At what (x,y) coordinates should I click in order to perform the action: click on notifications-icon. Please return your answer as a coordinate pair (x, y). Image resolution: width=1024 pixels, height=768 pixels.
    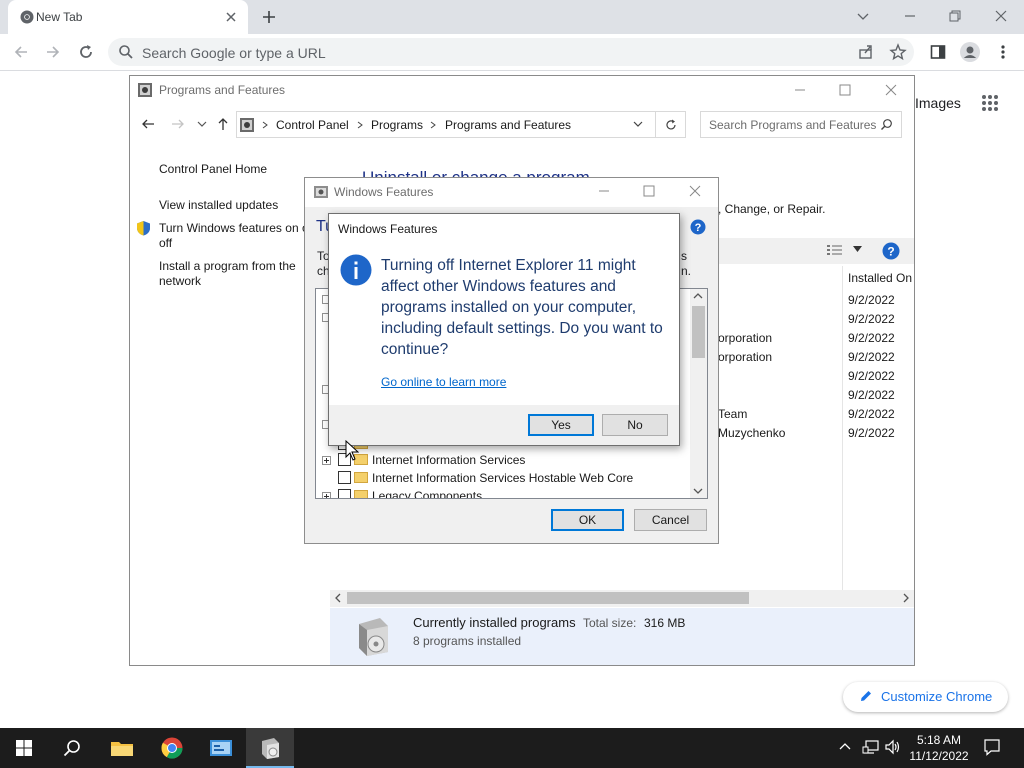
    Looking at the image, I should click on (992, 747).